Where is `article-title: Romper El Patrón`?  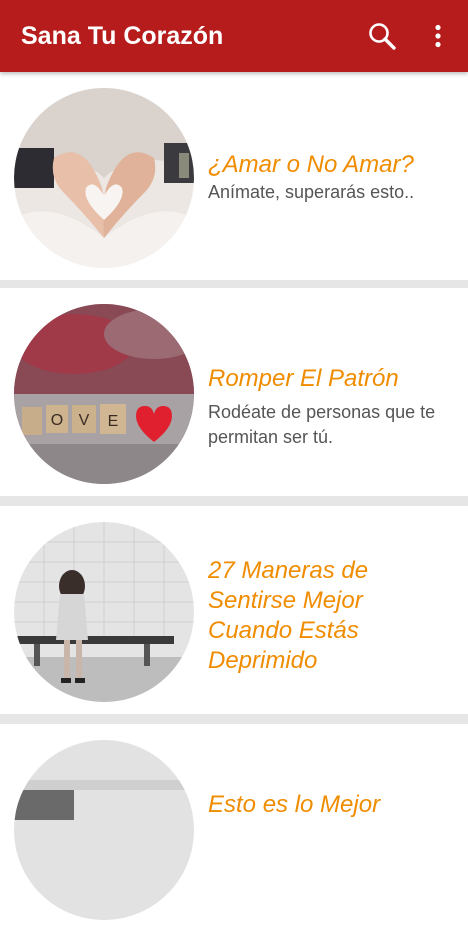 article-title: Romper El Patrón is located at coordinates (303, 378).